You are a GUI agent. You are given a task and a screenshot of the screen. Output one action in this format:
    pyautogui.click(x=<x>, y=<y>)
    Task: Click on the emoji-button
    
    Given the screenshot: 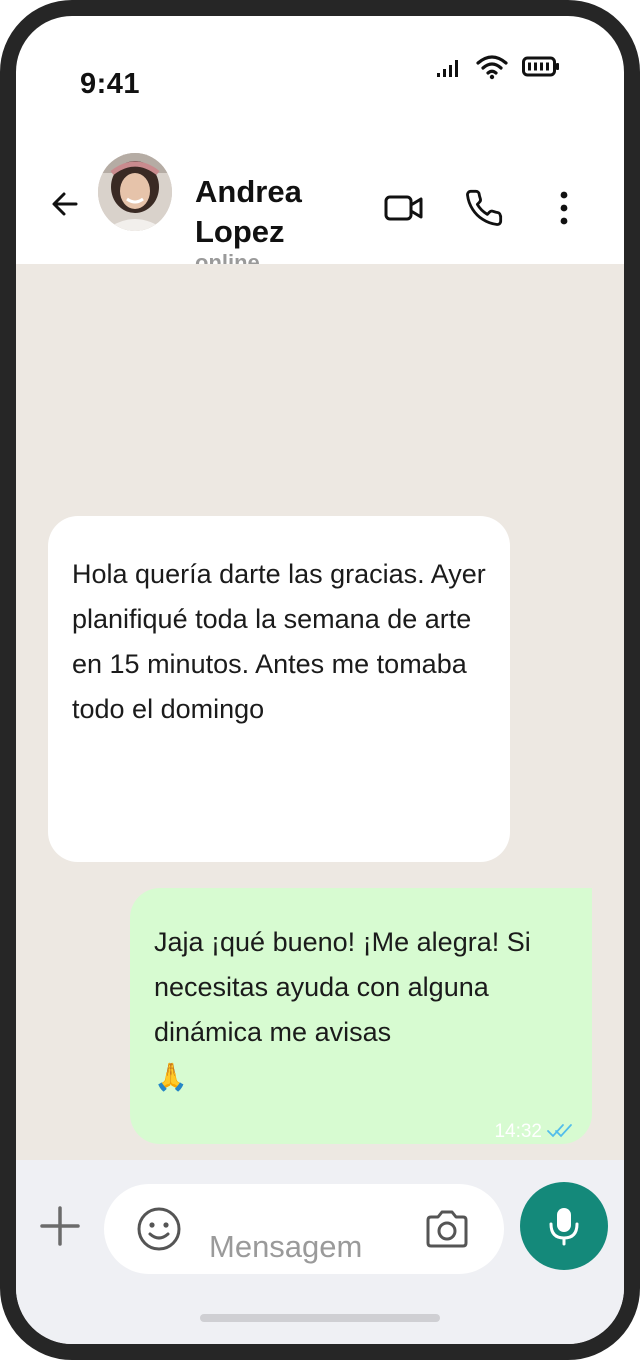 What is the action you would take?
    pyautogui.click(x=159, y=1229)
    